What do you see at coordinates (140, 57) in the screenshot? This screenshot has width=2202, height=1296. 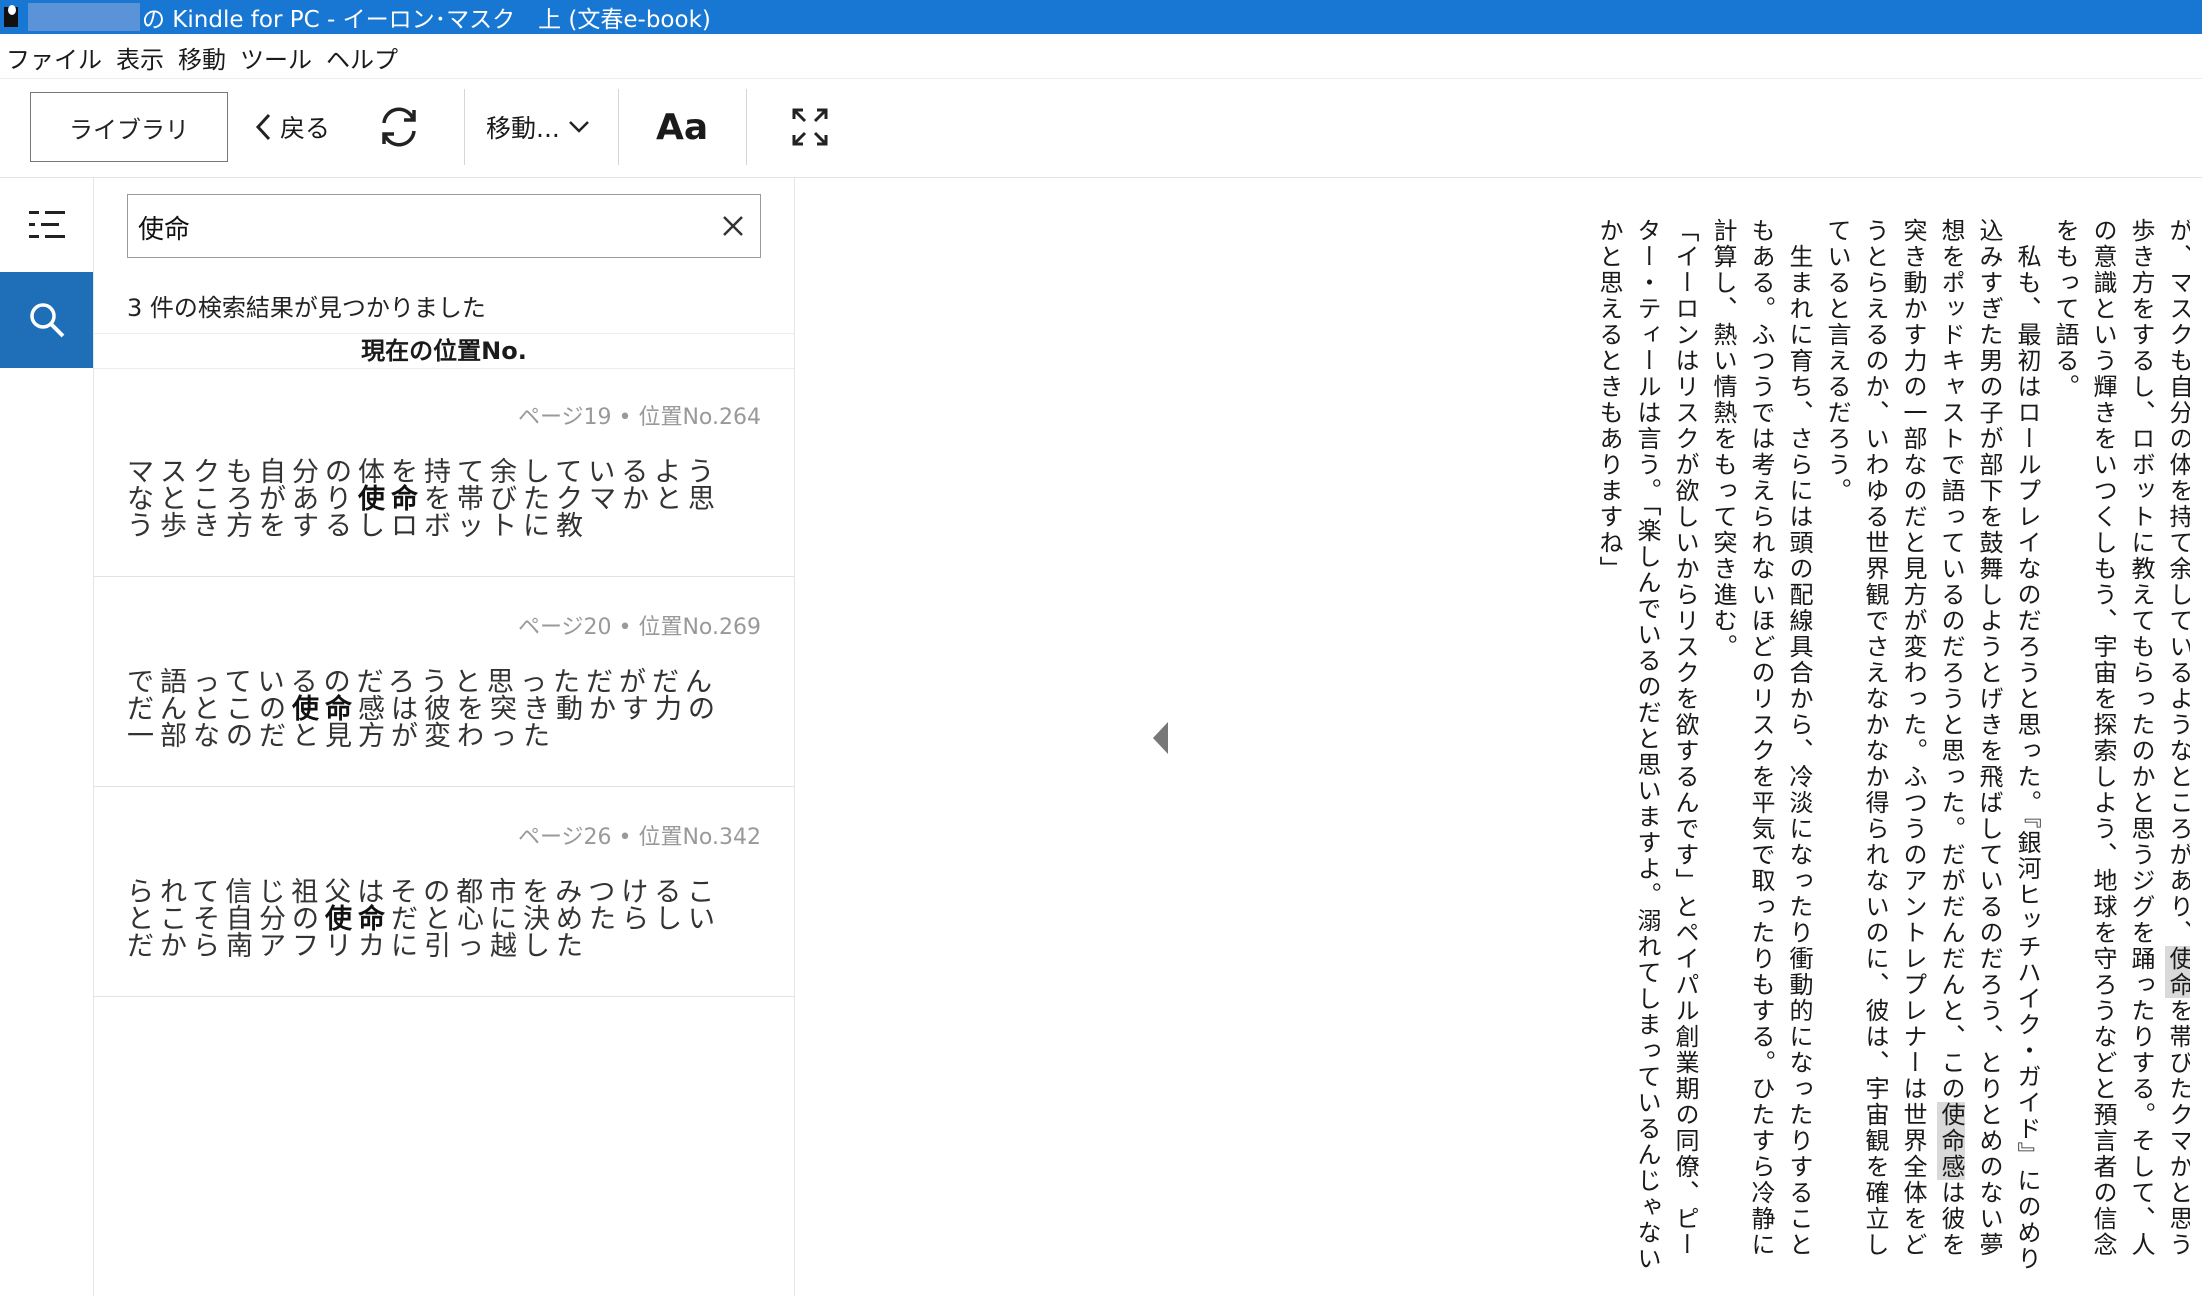 I see `menu-view: 表示` at bounding box center [140, 57].